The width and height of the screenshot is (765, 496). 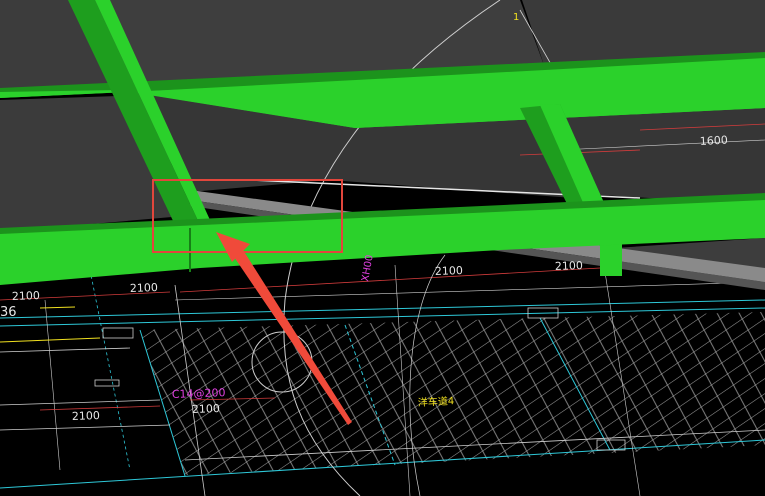 I want to click on dim-label-1: 2100, so click(x=26, y=296).